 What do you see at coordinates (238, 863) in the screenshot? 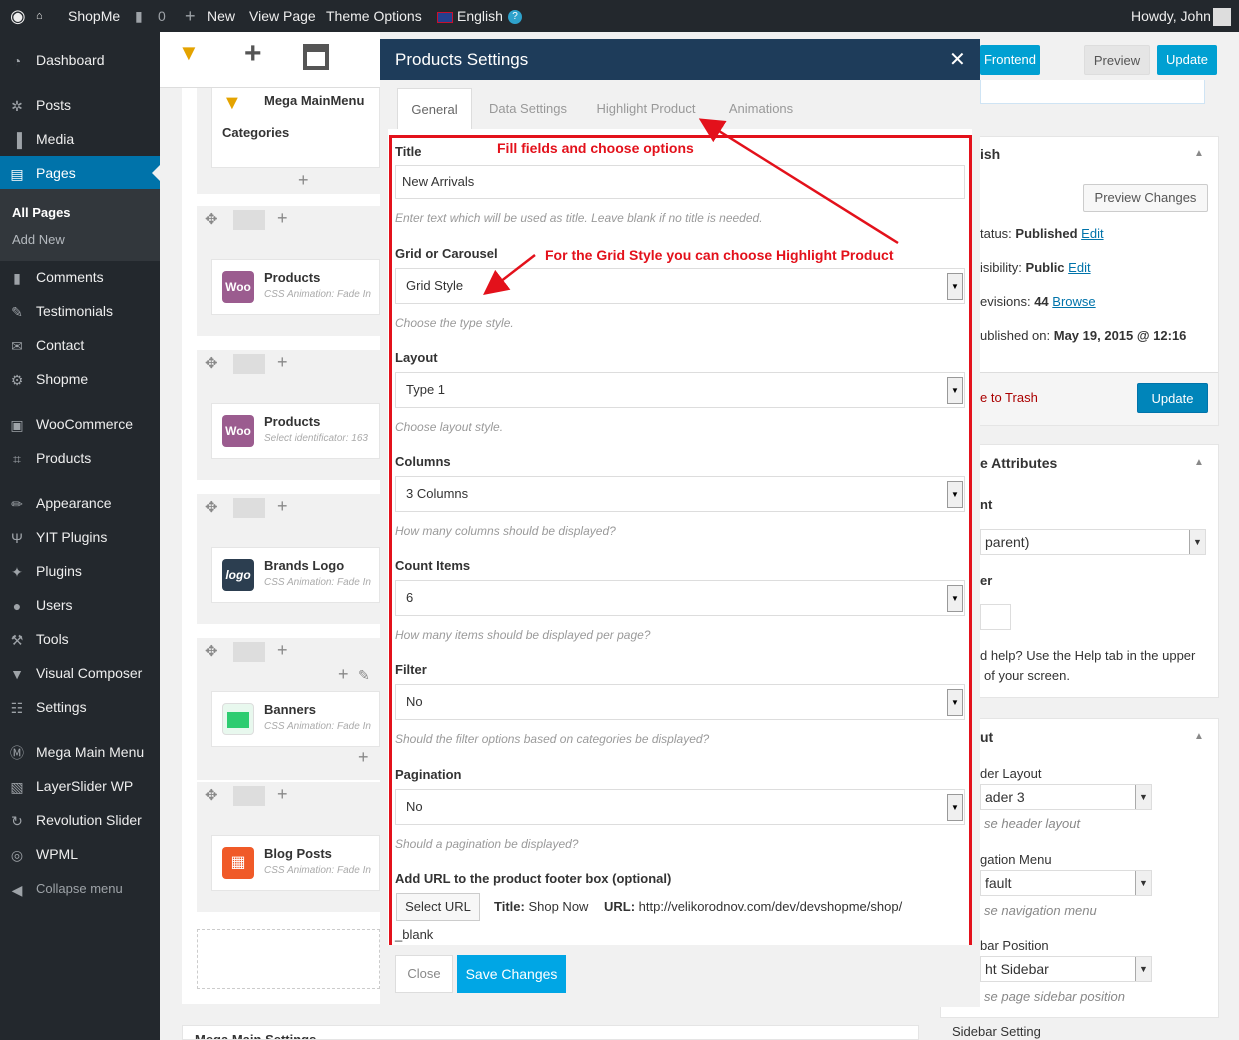
I see `grid-icon: ▦` at bounding box center [238, 863].